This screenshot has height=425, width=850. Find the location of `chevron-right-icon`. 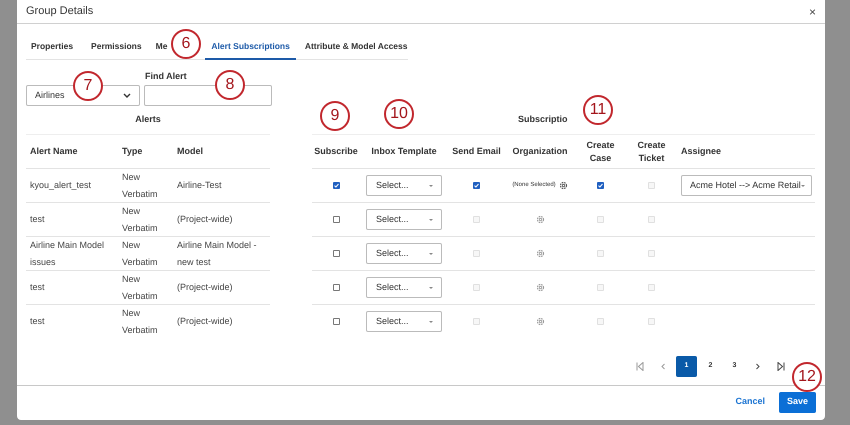

chevron-right-icon is located at coordinates (758, 366).